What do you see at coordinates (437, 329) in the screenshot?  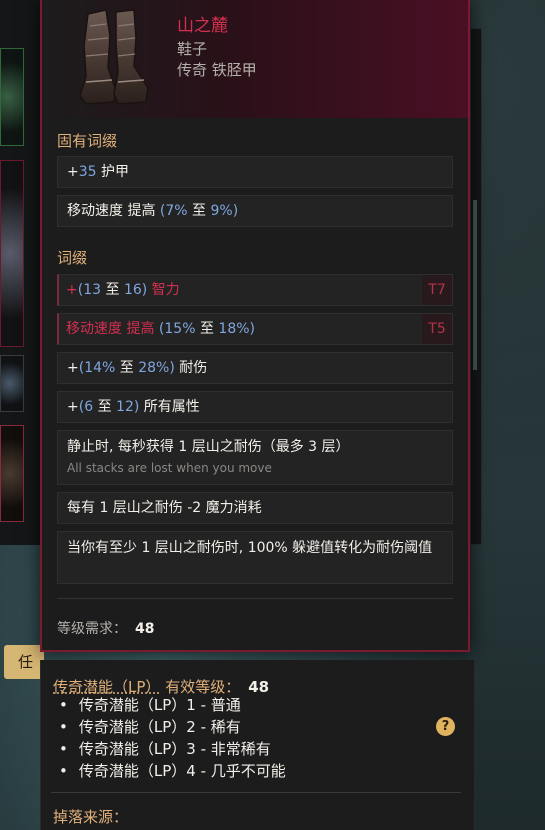 I see `tier-badge: T5` at bounding box center [437, 329].